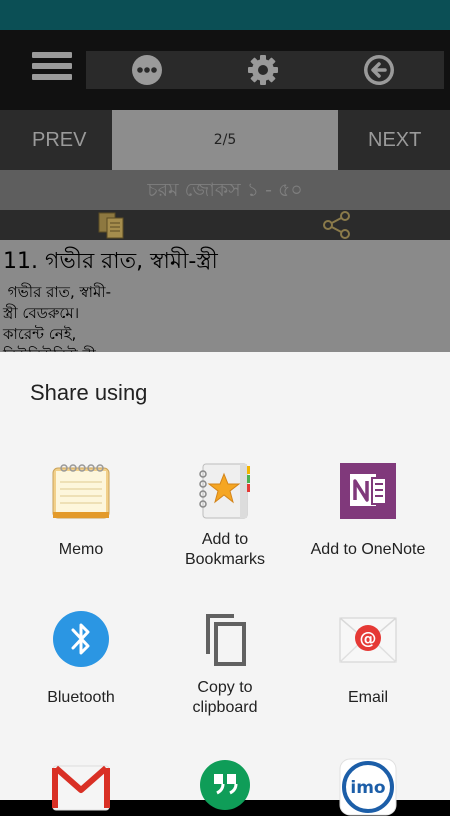 This screenshot has height=816, width=450. What do you see at coordinates (226, 640) in the screenshot?
I see `copy-clipboard-icon` at bounding box center [226, 640].